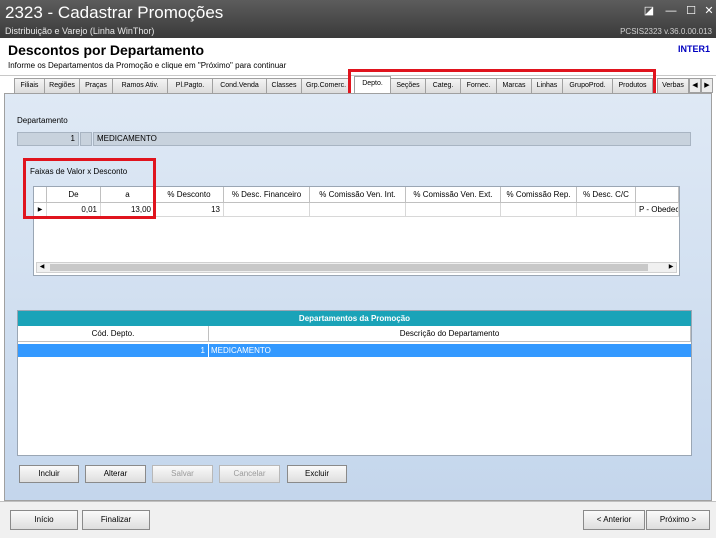 This screenshot has height=538, width=716. Describe the element at coordinates (96, 85) in the screenshot. I see `tab-pracas: Praças` at that location.